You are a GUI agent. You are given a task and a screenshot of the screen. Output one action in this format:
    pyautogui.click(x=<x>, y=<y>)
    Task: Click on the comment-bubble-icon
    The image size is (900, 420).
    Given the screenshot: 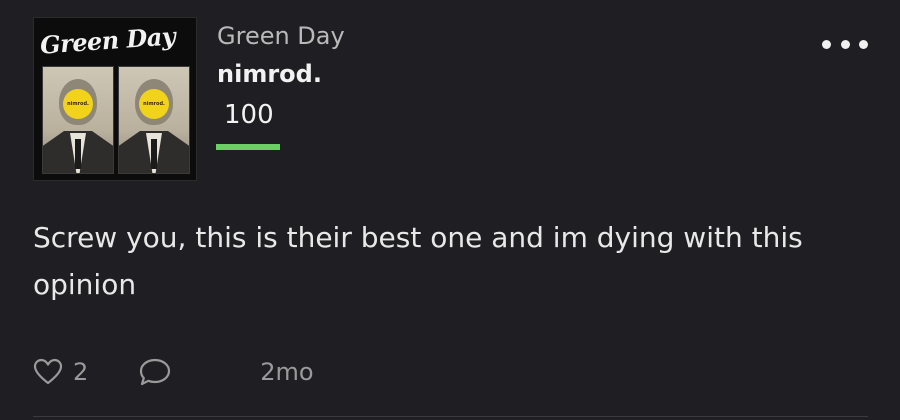 What is the action you would take?
    pyautogui.click(x=155, y=372)
    